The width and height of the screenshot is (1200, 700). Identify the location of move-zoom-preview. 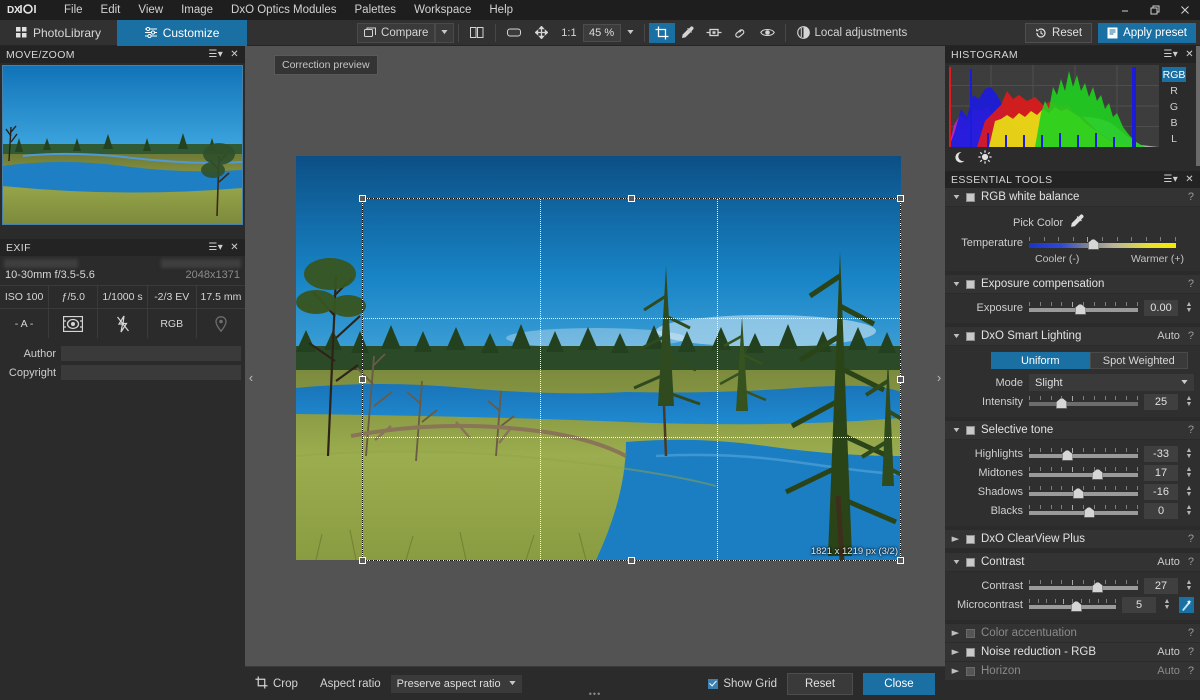
(122, 145).